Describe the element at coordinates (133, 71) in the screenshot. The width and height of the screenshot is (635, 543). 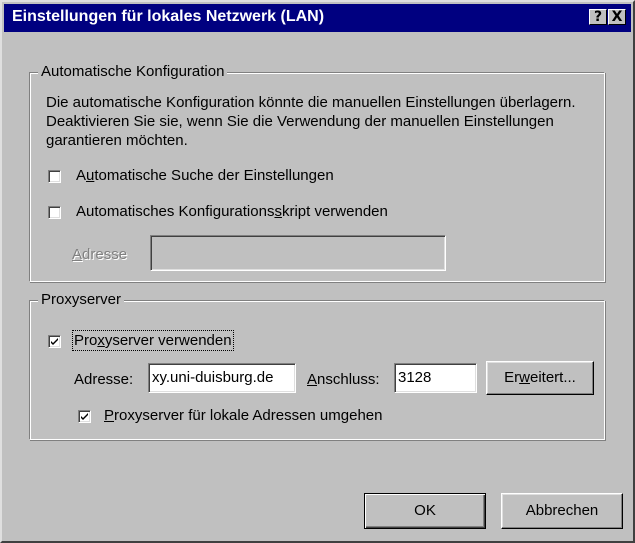
I see `auto-config-legend: Automatische Konfiguration` at that location.